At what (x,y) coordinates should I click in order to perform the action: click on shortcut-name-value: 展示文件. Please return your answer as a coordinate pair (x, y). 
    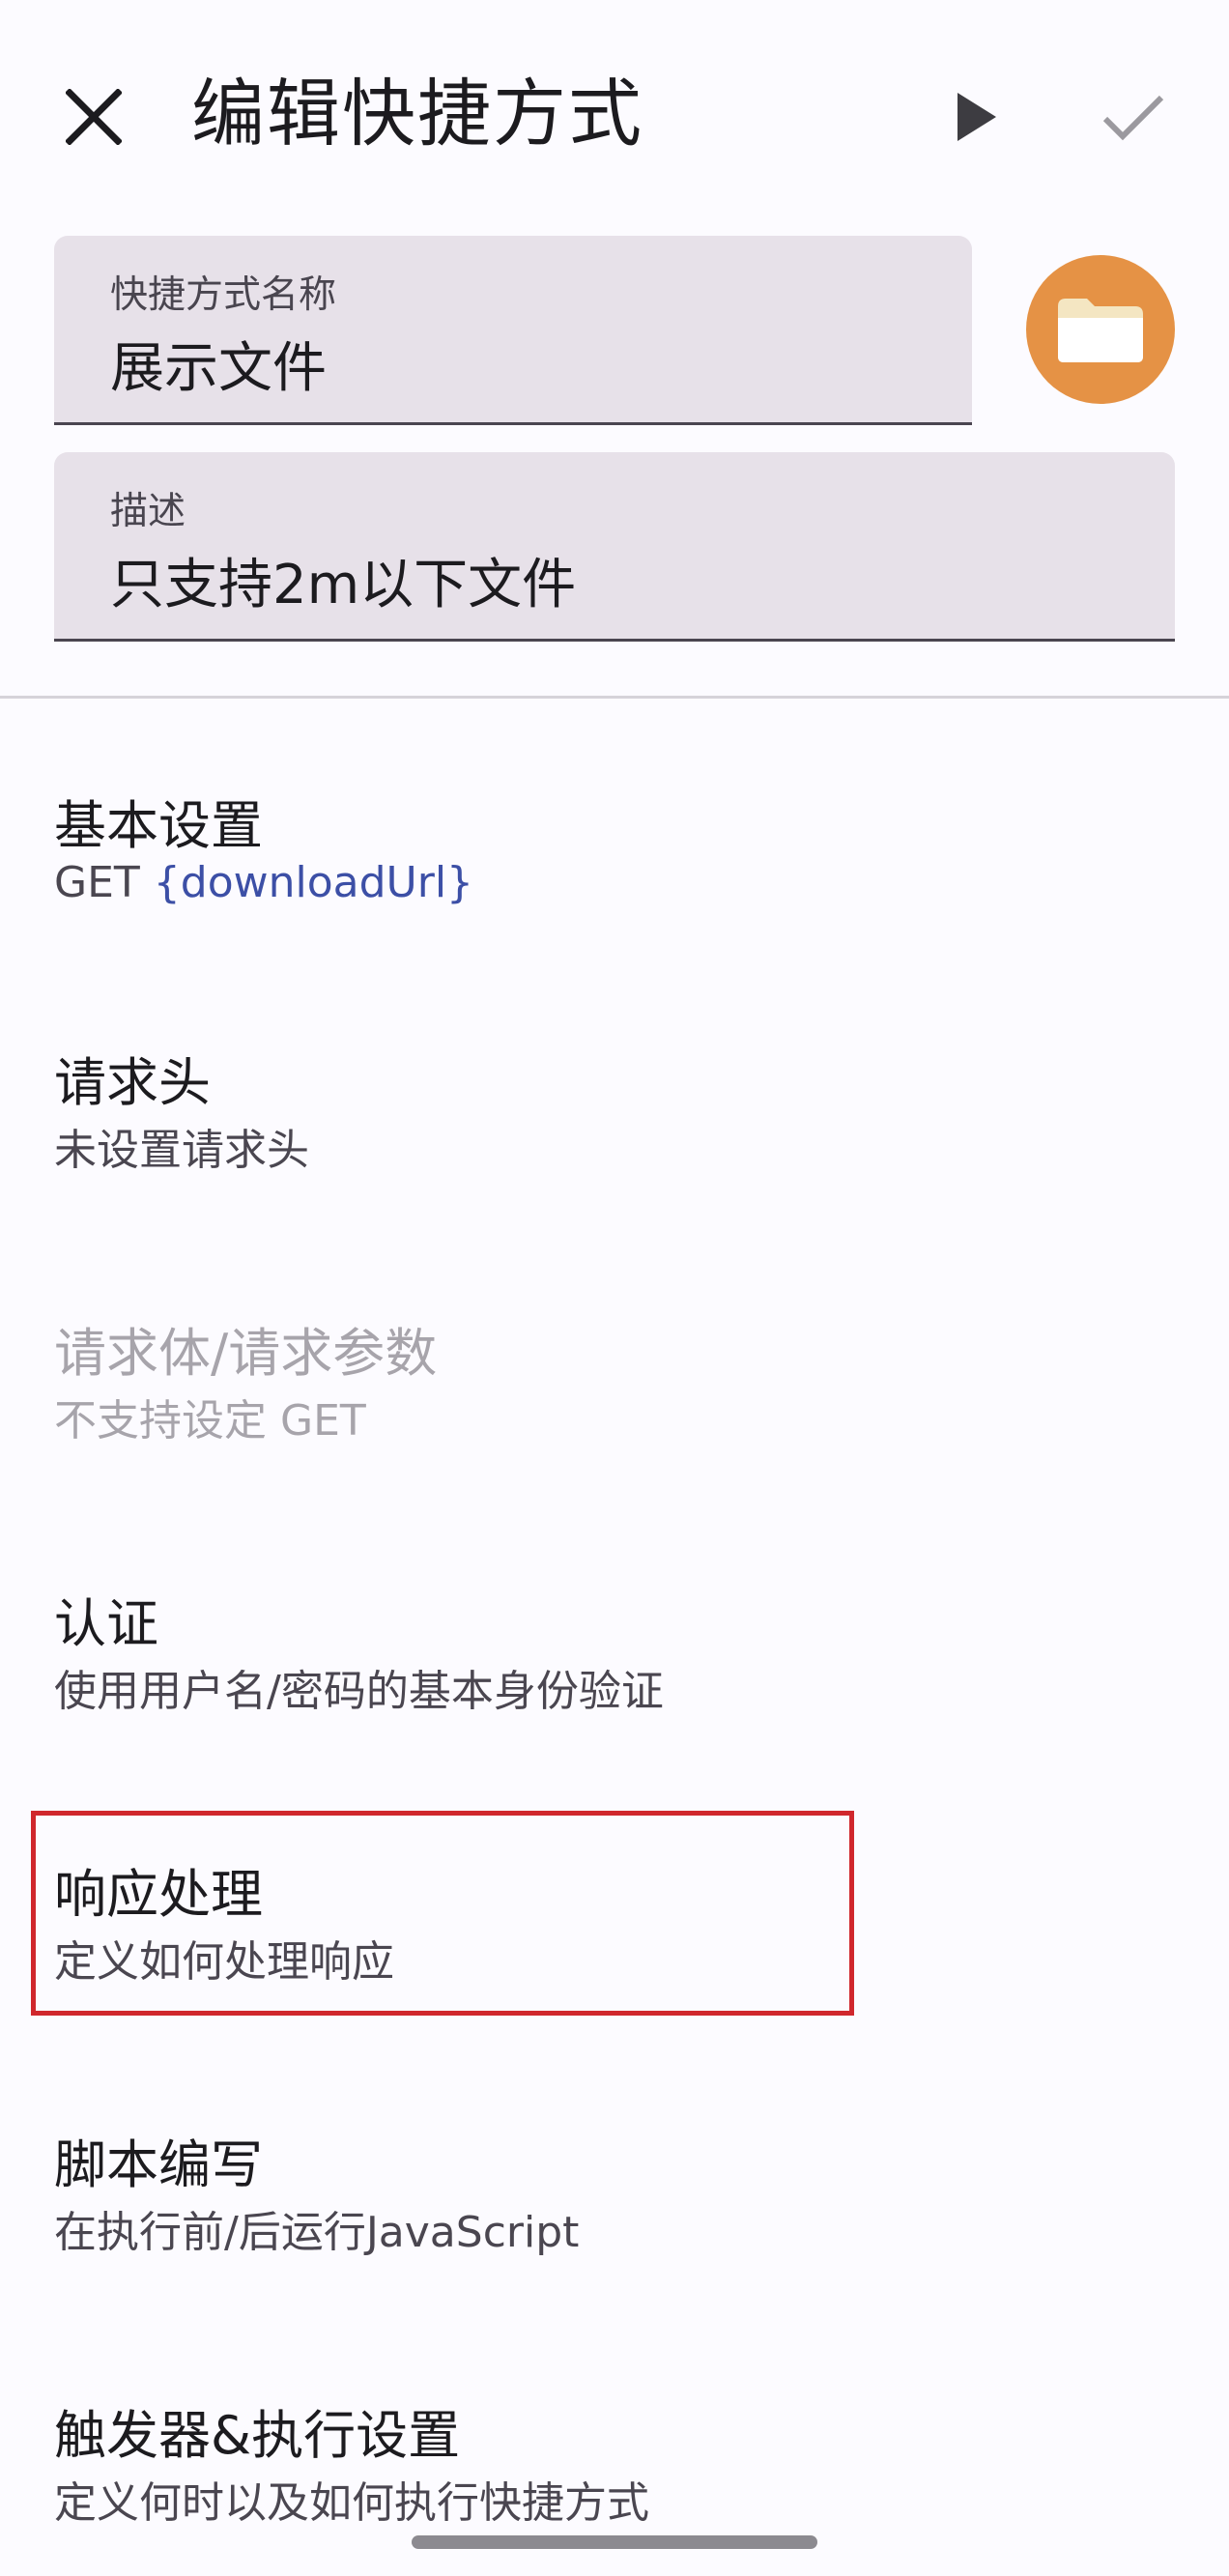
    Looking at the image, I should click on (218, 364).